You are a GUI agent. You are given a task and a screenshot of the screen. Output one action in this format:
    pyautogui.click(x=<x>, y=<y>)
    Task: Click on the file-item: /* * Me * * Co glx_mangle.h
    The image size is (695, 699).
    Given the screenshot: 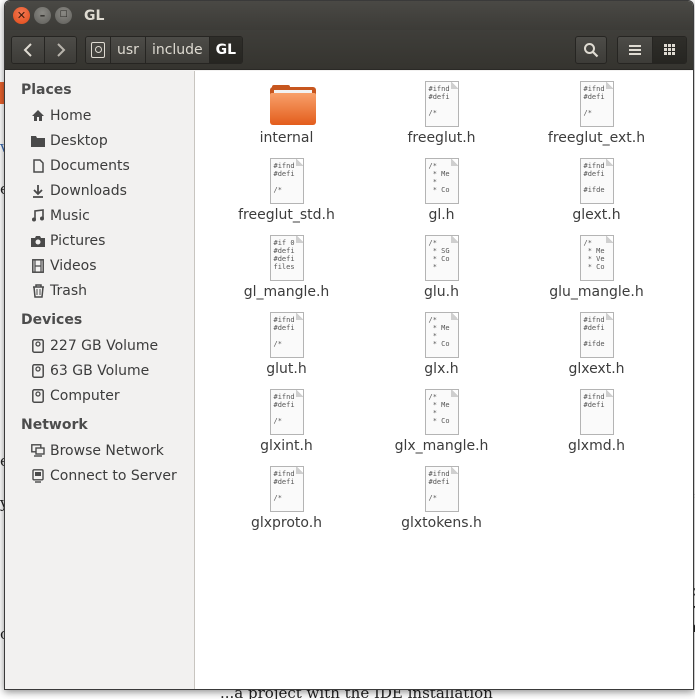 What is the action you would take?
    pyautogui.click(x=441, y=423)
    